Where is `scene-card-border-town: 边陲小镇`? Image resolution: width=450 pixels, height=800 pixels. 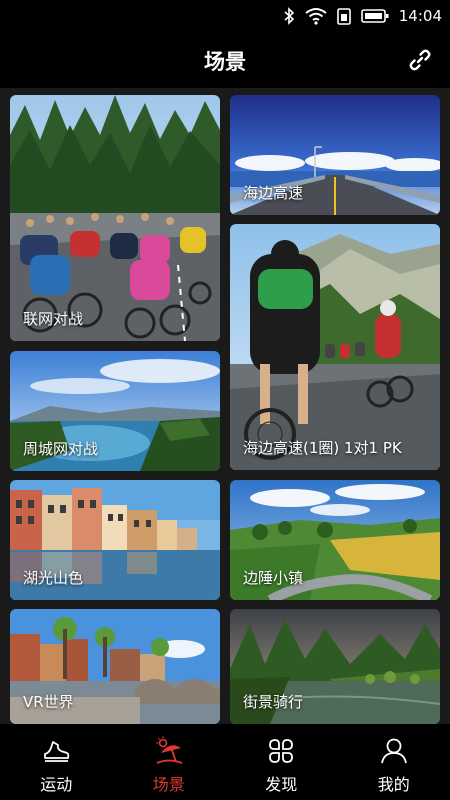 scene-card-border-town: 边陲小镇 is located at coordinates (335, 540).